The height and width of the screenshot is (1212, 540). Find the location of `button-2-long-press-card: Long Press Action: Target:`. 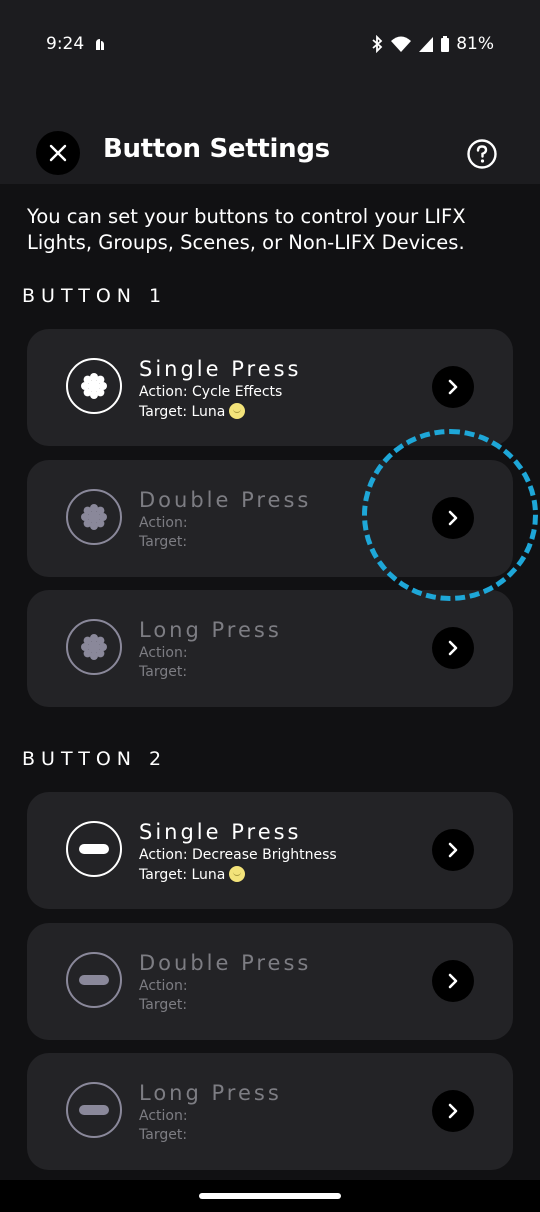

button-2-long-press-card: Long Press Action: Target: is located at coordinates (270, 1111).